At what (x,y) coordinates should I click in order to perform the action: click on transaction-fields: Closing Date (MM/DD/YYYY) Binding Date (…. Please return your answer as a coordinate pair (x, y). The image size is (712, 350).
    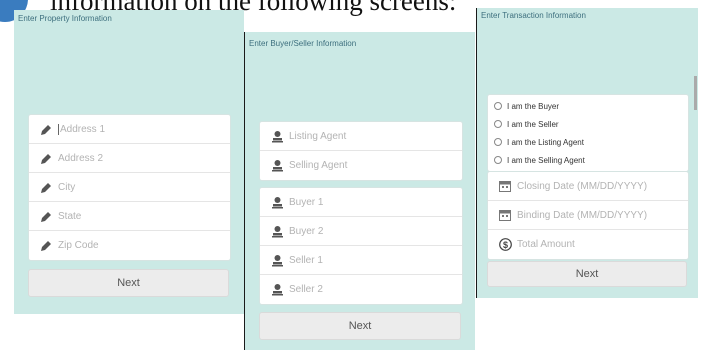
    Looking at the image, I should click on (588, 215).